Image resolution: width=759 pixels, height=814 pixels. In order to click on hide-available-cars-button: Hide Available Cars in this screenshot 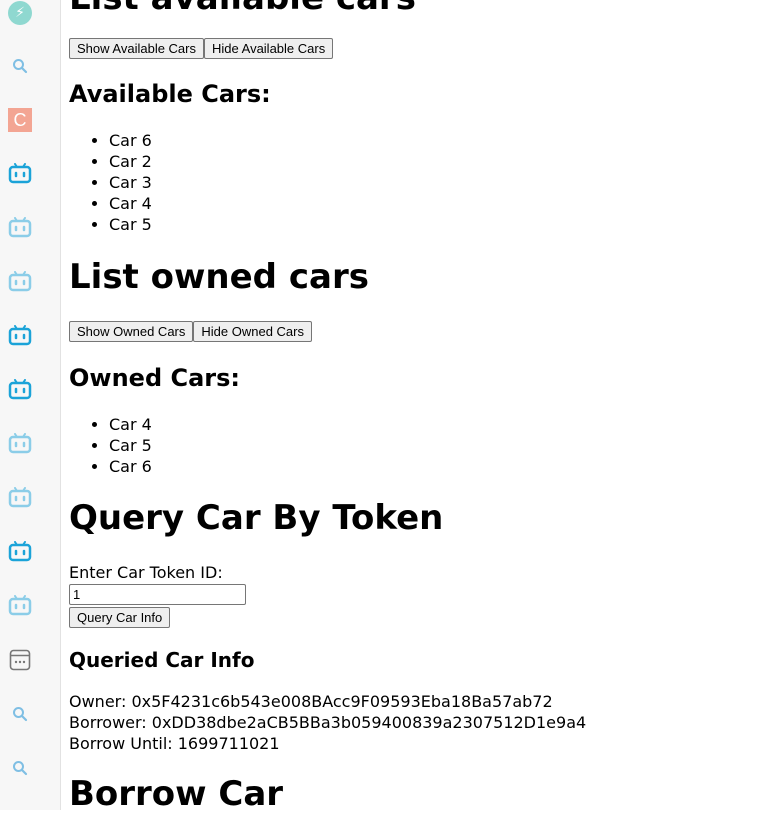, I will do `click(269, 48)`.